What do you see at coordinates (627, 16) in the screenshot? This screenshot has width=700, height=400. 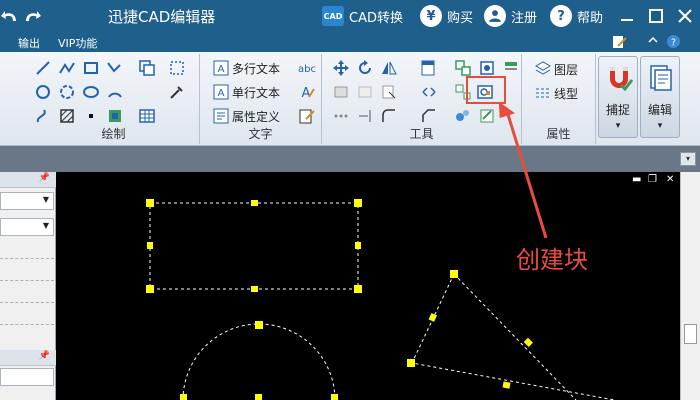 I see `minimize-icon` at bounding box center [627, 16].